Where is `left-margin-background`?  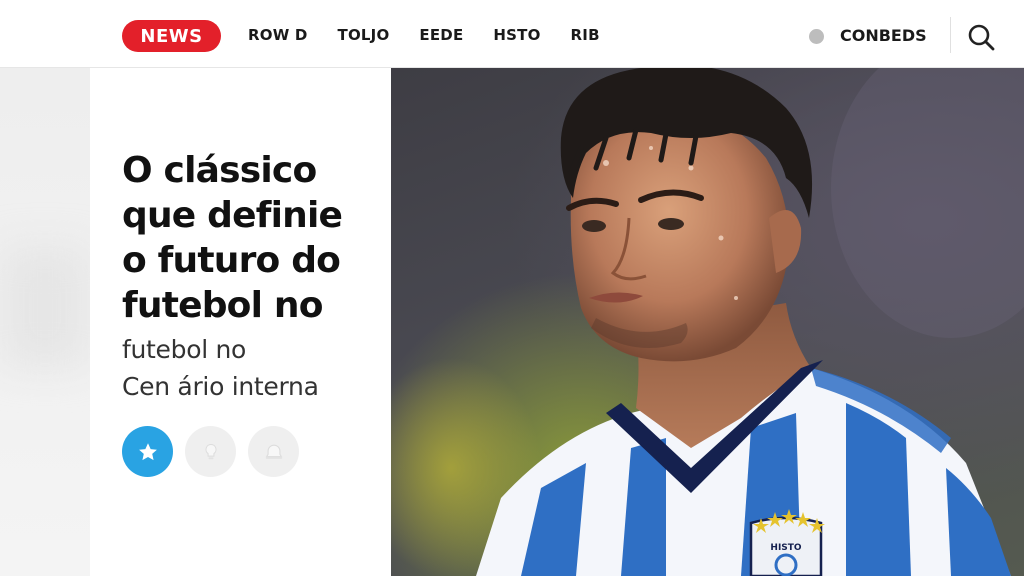
left-margin-background is located at coordinates (45, 322).